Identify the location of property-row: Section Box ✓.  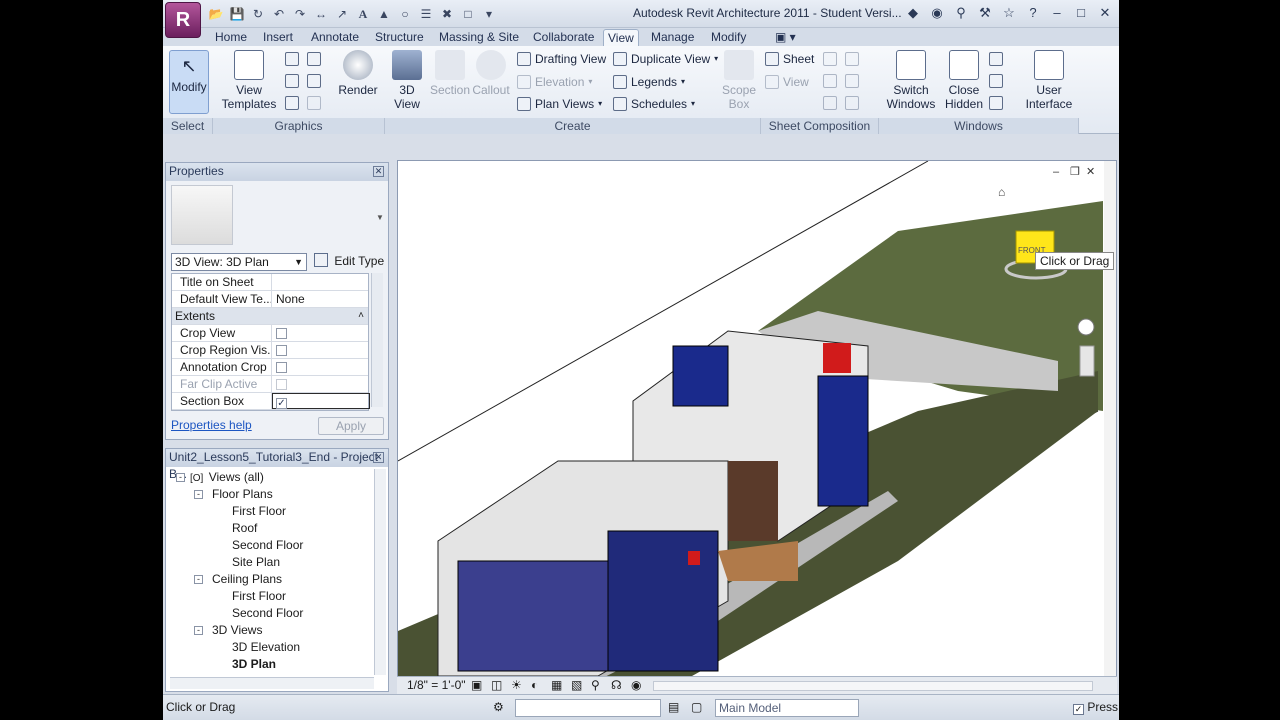
(271, 401).